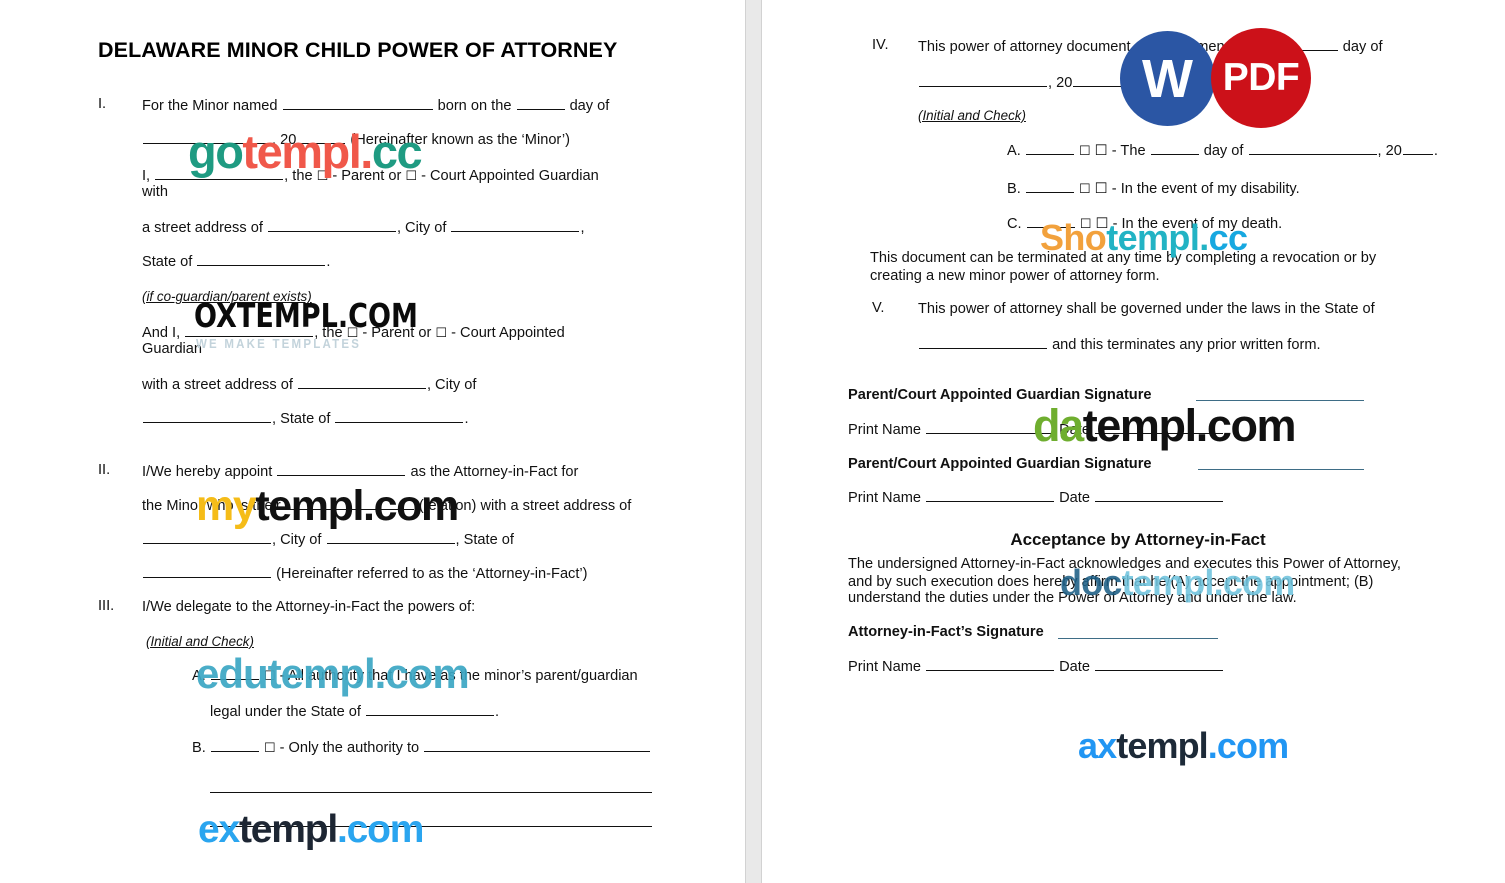  I want to click on section-numeral-v: V., so click(878, 308).